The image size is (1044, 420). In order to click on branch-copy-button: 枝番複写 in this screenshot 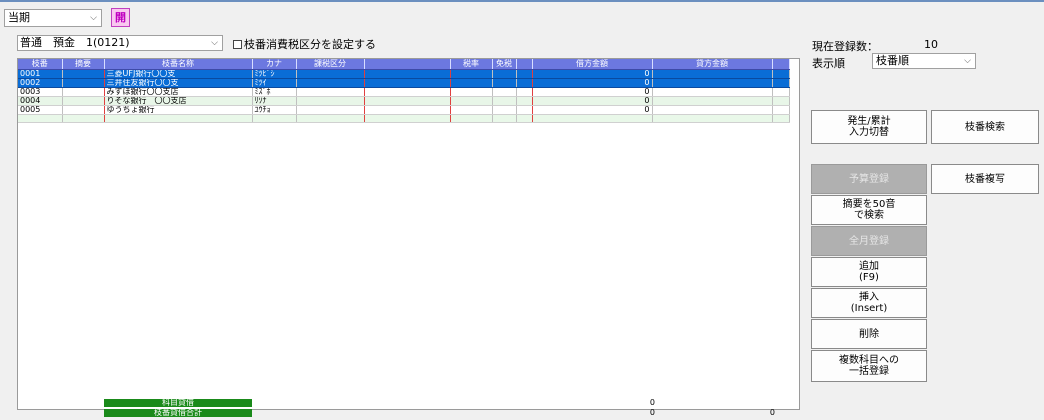, I will do `click(985, 179)`.